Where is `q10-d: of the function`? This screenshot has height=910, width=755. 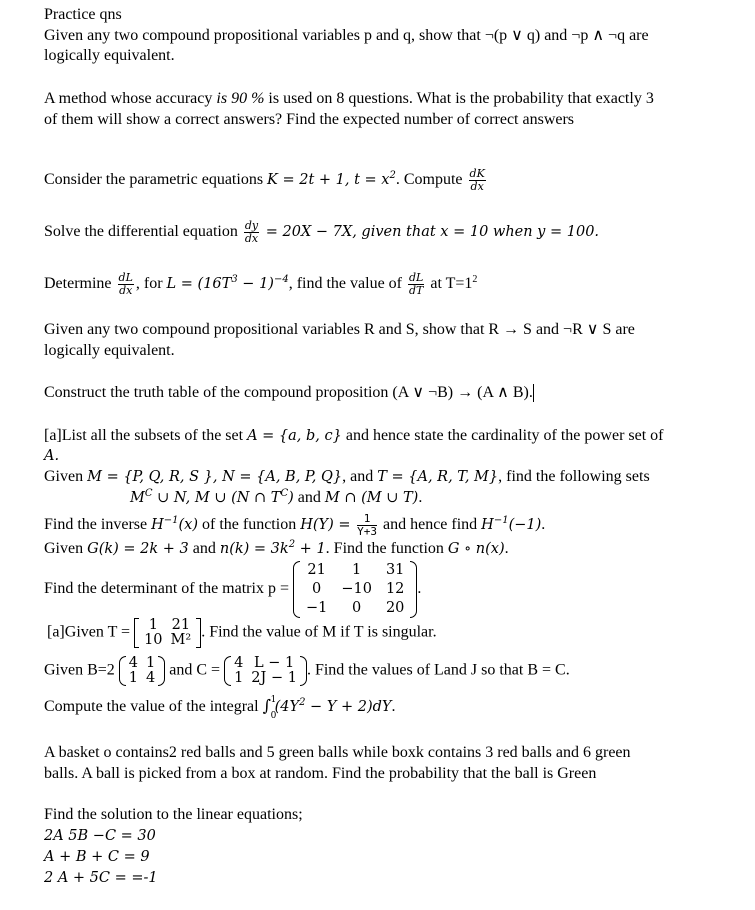 q10-d: of the function is located at coordinates (249, 525).